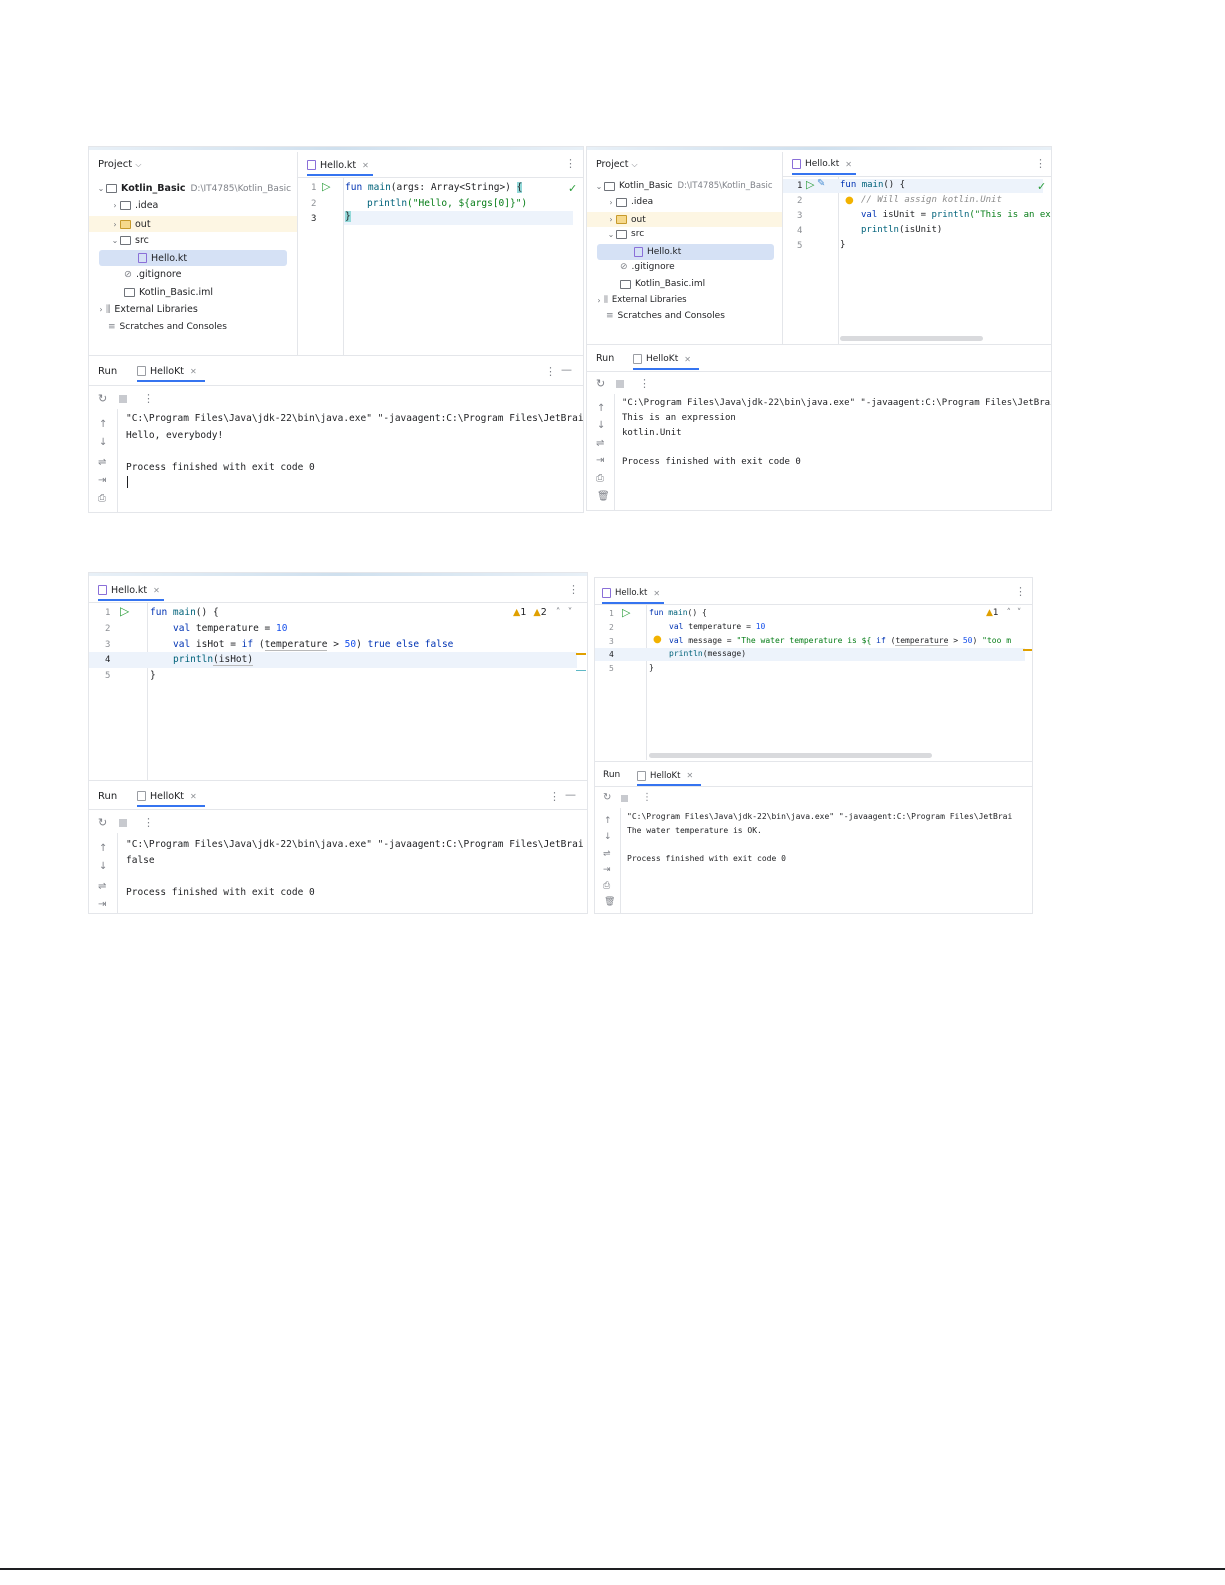 The width and height of the screenshot is (1225, 1585). I want to click on bulb-icon: ●, so click(849, 200).